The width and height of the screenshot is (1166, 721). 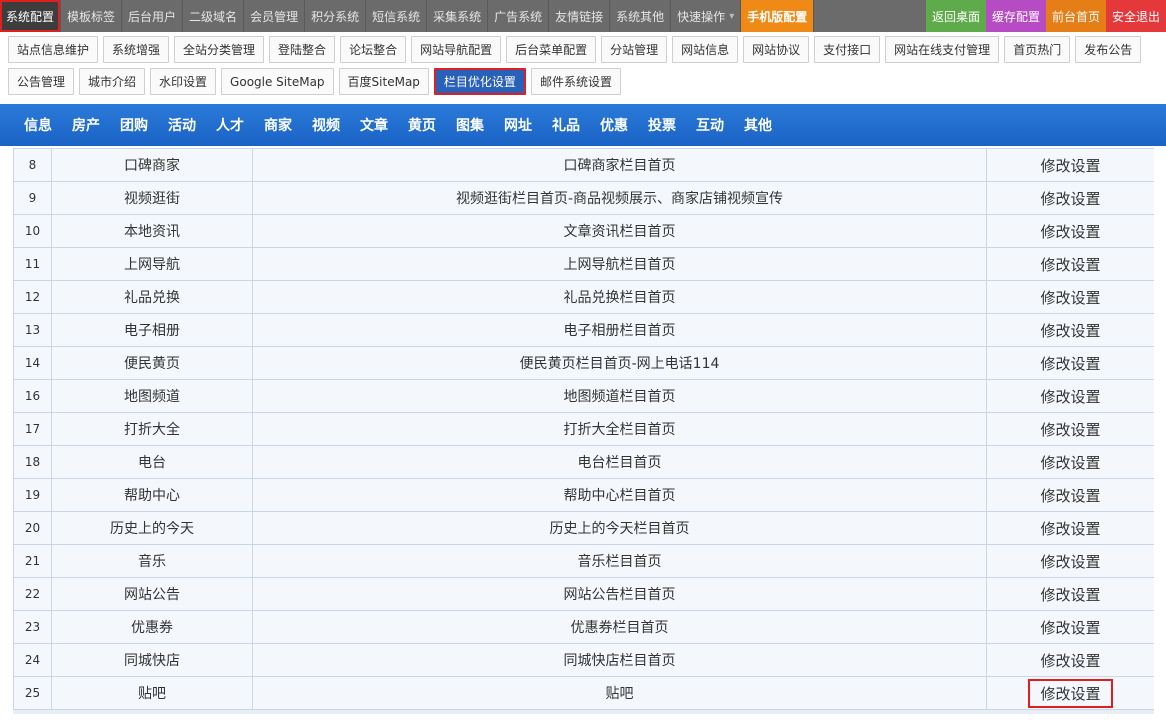 What do you see at coordinates (619, 363) in the screenshot?
I see `row-title: 便民黄页栏目首页-网上电话114` at bounding box center [619, 363].